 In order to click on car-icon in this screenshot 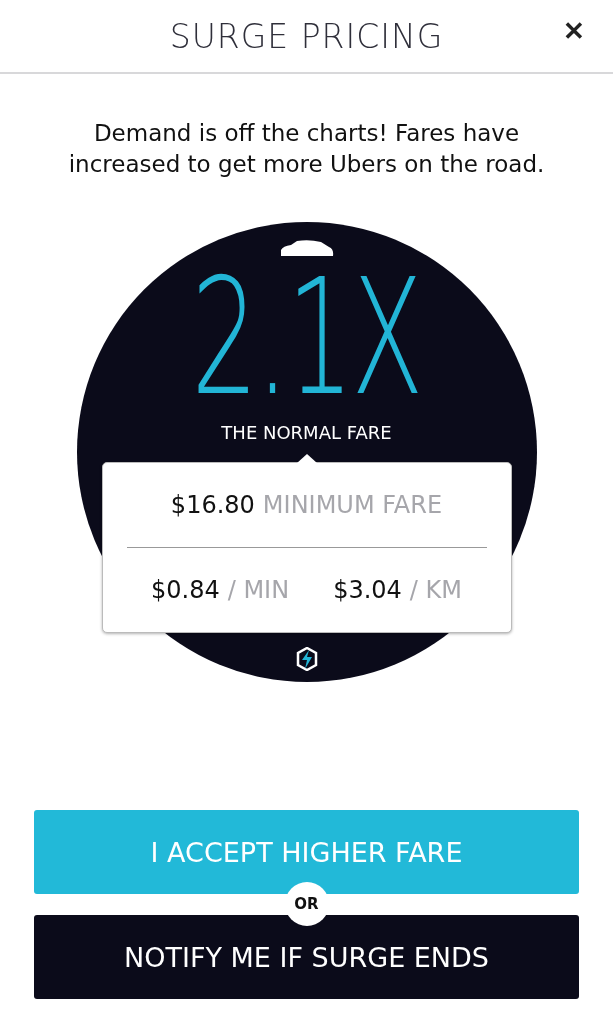, I will do `click(306, 249)`.